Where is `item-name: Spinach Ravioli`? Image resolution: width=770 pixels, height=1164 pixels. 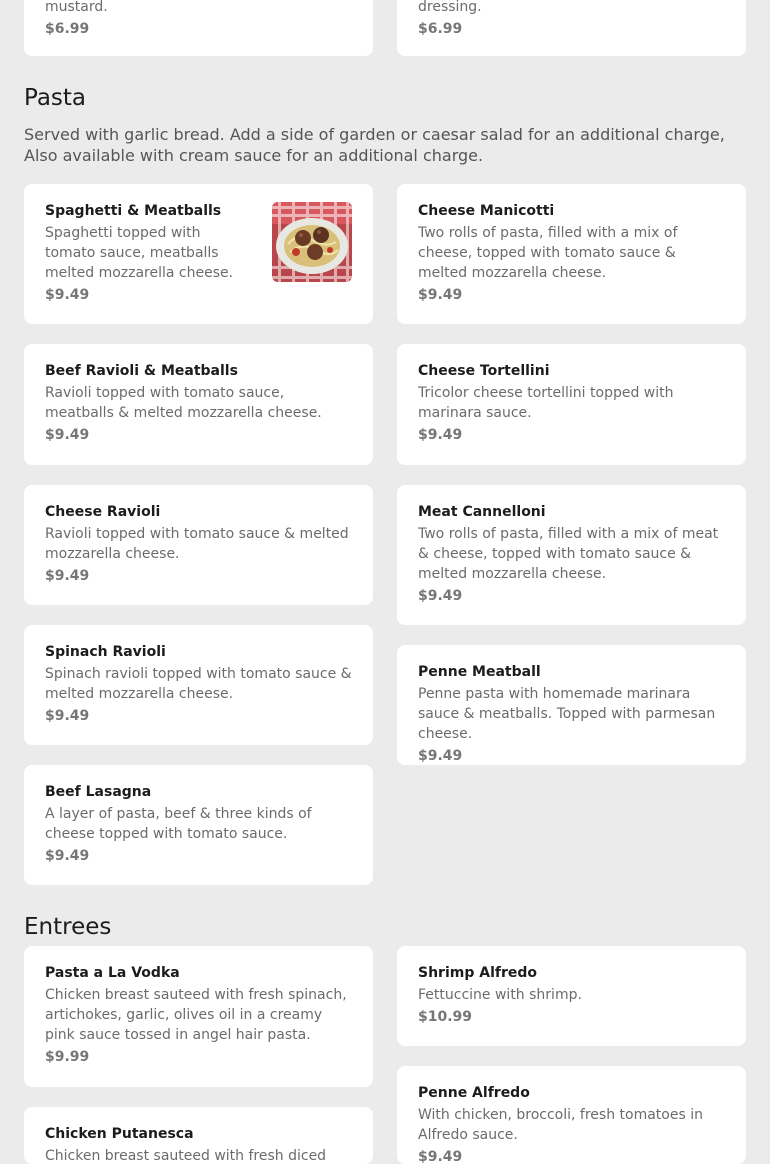
item-name: Spinach Ravioli is located at coordinates (105, 652).